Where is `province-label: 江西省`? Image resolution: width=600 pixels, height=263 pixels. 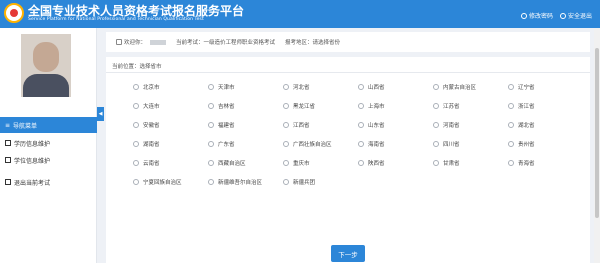
province-label: 江西省 is located at coordinates (301, 125).